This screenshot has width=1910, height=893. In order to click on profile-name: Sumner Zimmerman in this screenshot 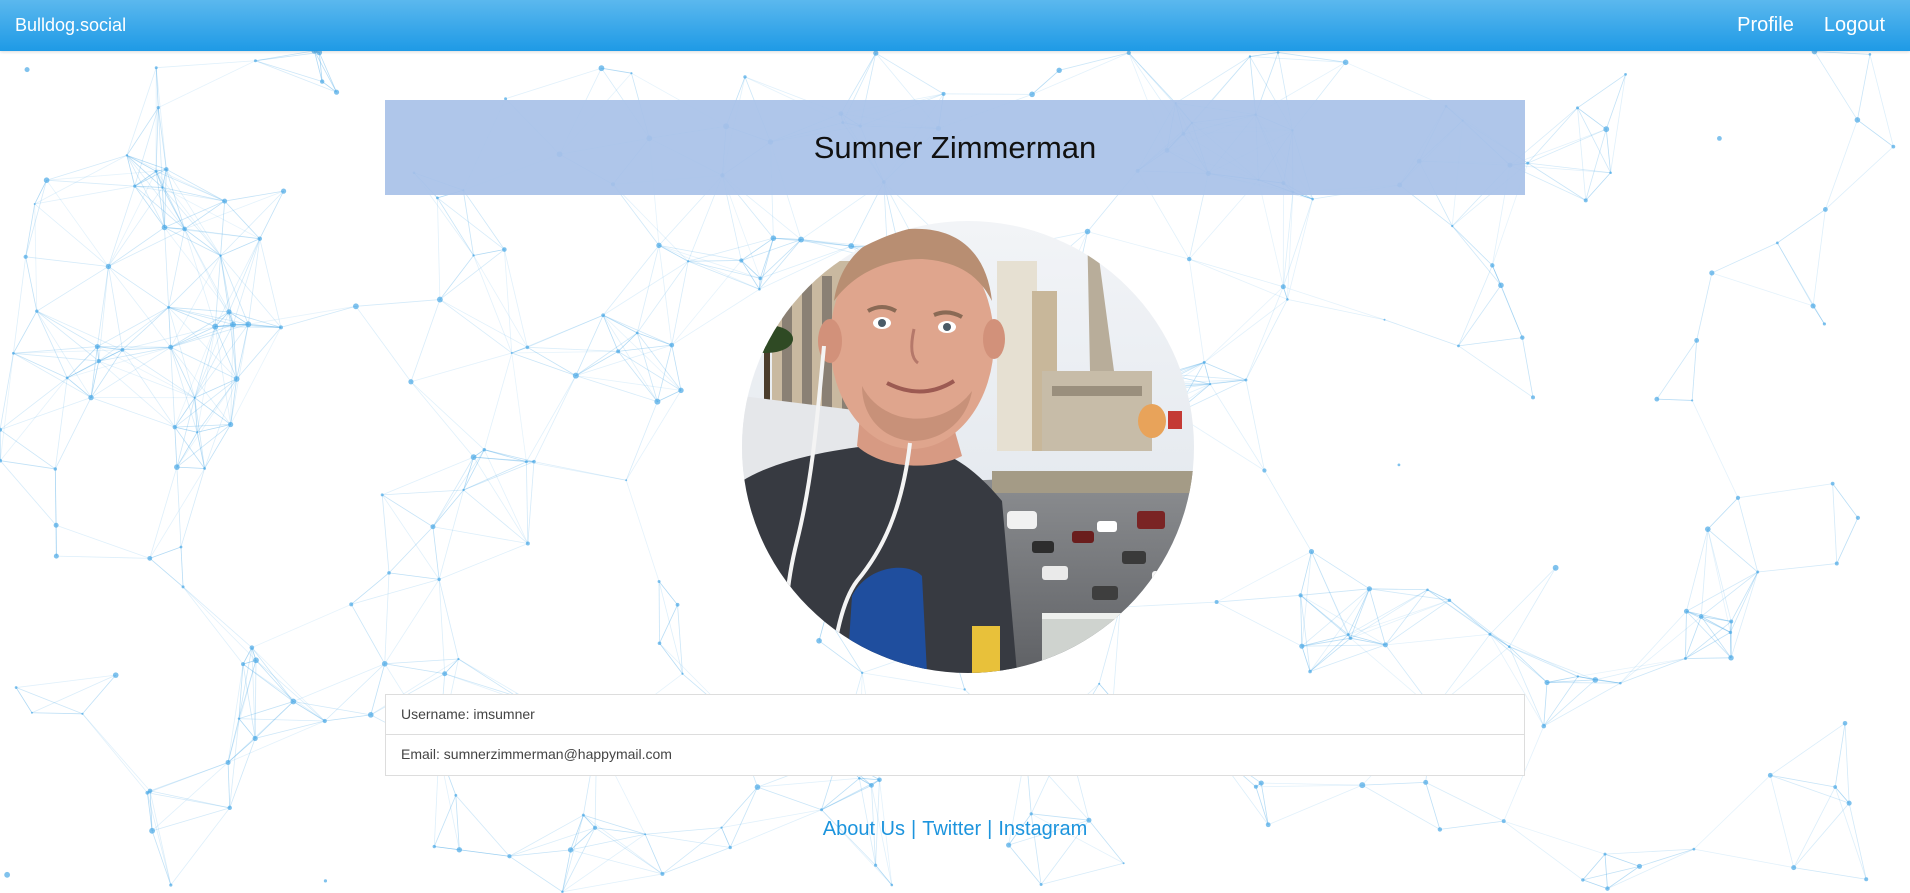, I will do `click(955, 147)`.